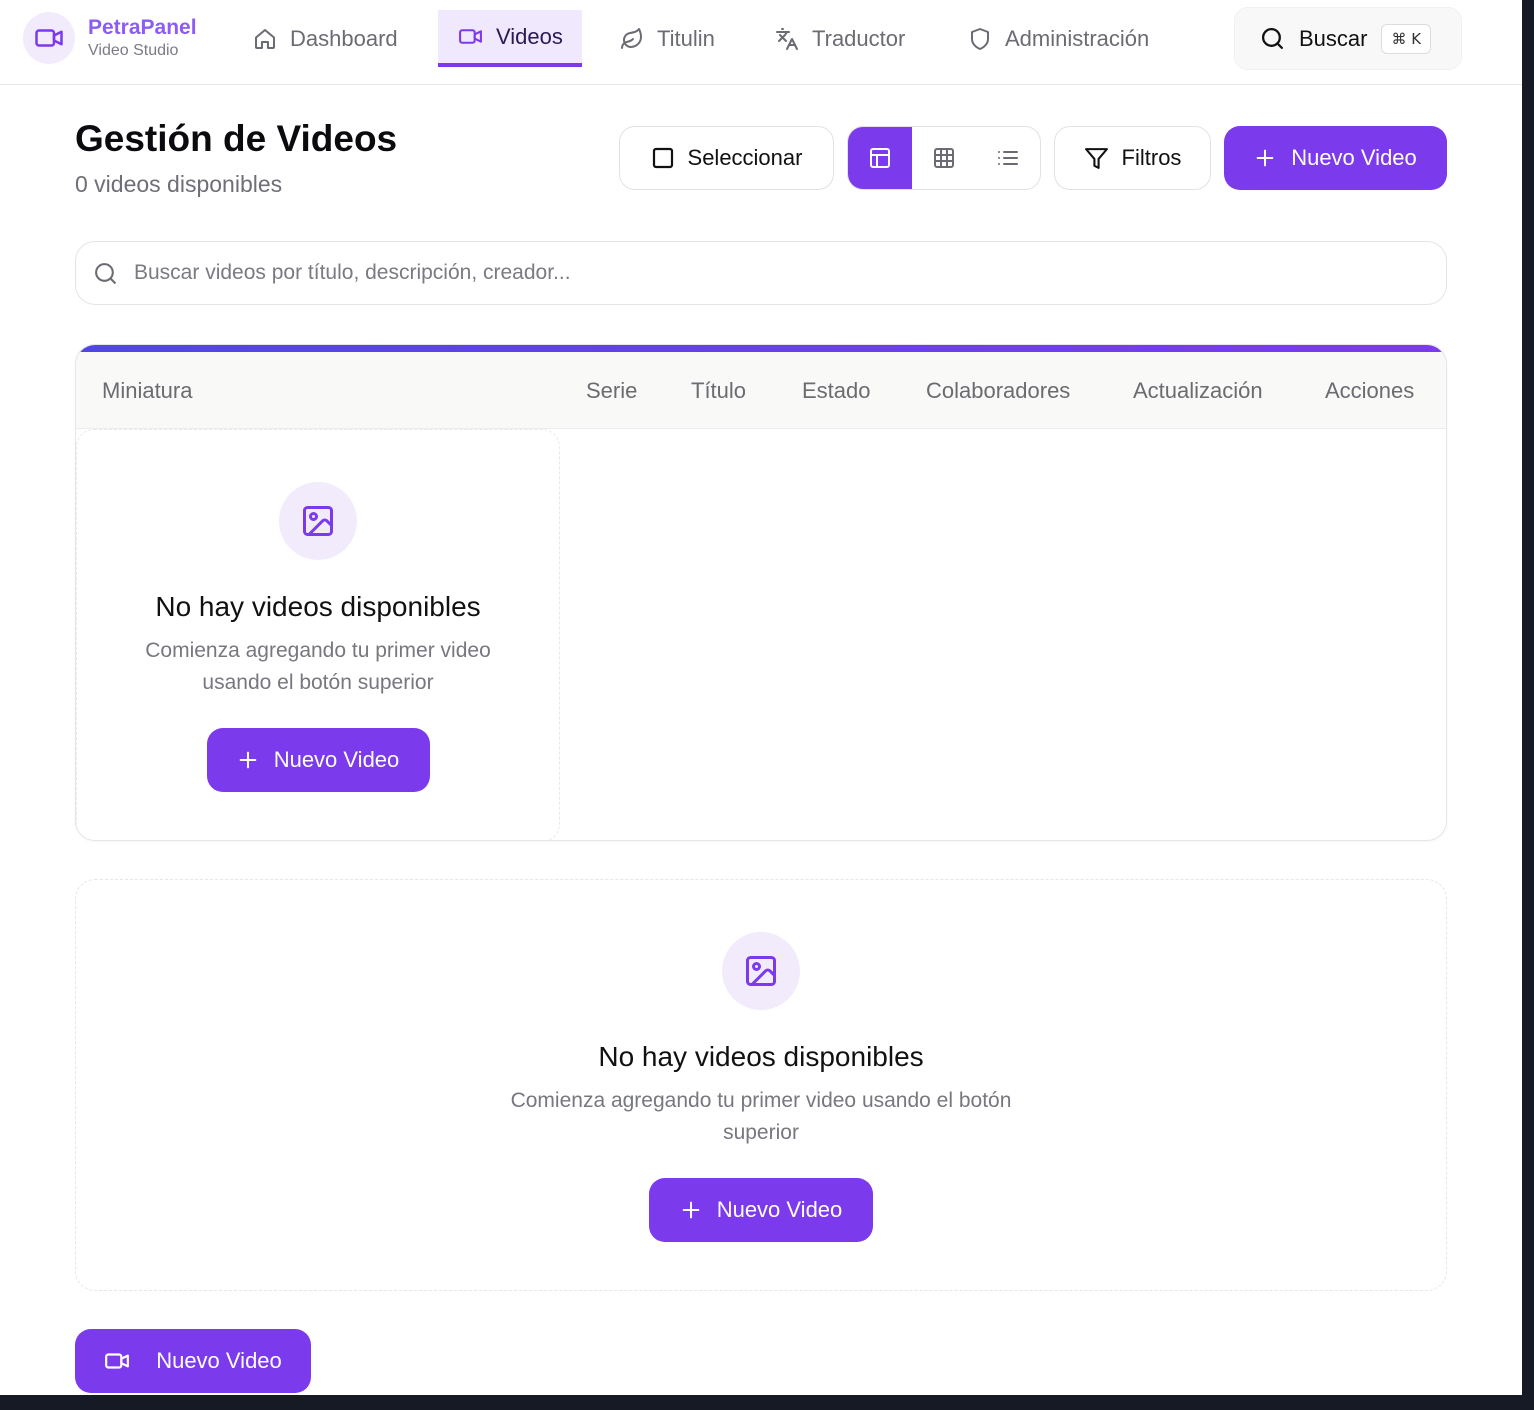  I want to click on video-search-bar, so click(761, 273).